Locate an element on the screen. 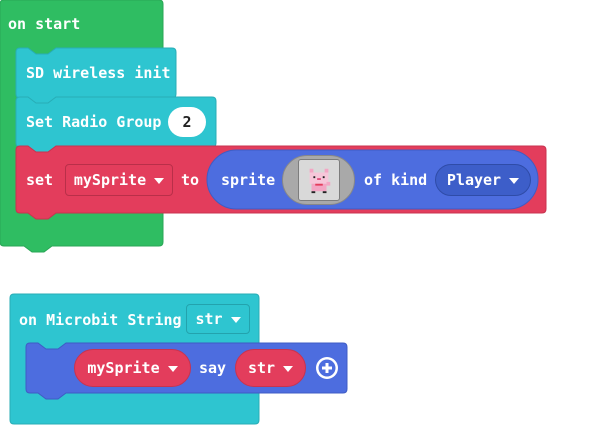 This screenshot has width=599, height=425. pink-cat-sprite-icon is located at coordinates (319, 181).